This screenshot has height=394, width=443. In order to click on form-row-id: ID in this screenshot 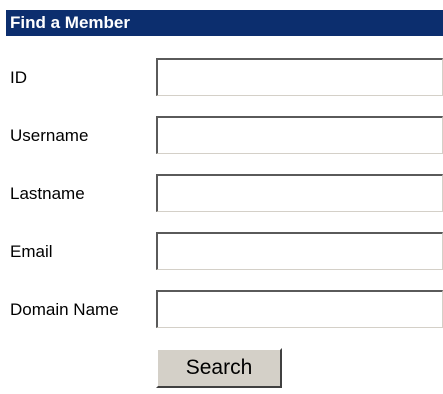, I will do `click(224, 78)`.